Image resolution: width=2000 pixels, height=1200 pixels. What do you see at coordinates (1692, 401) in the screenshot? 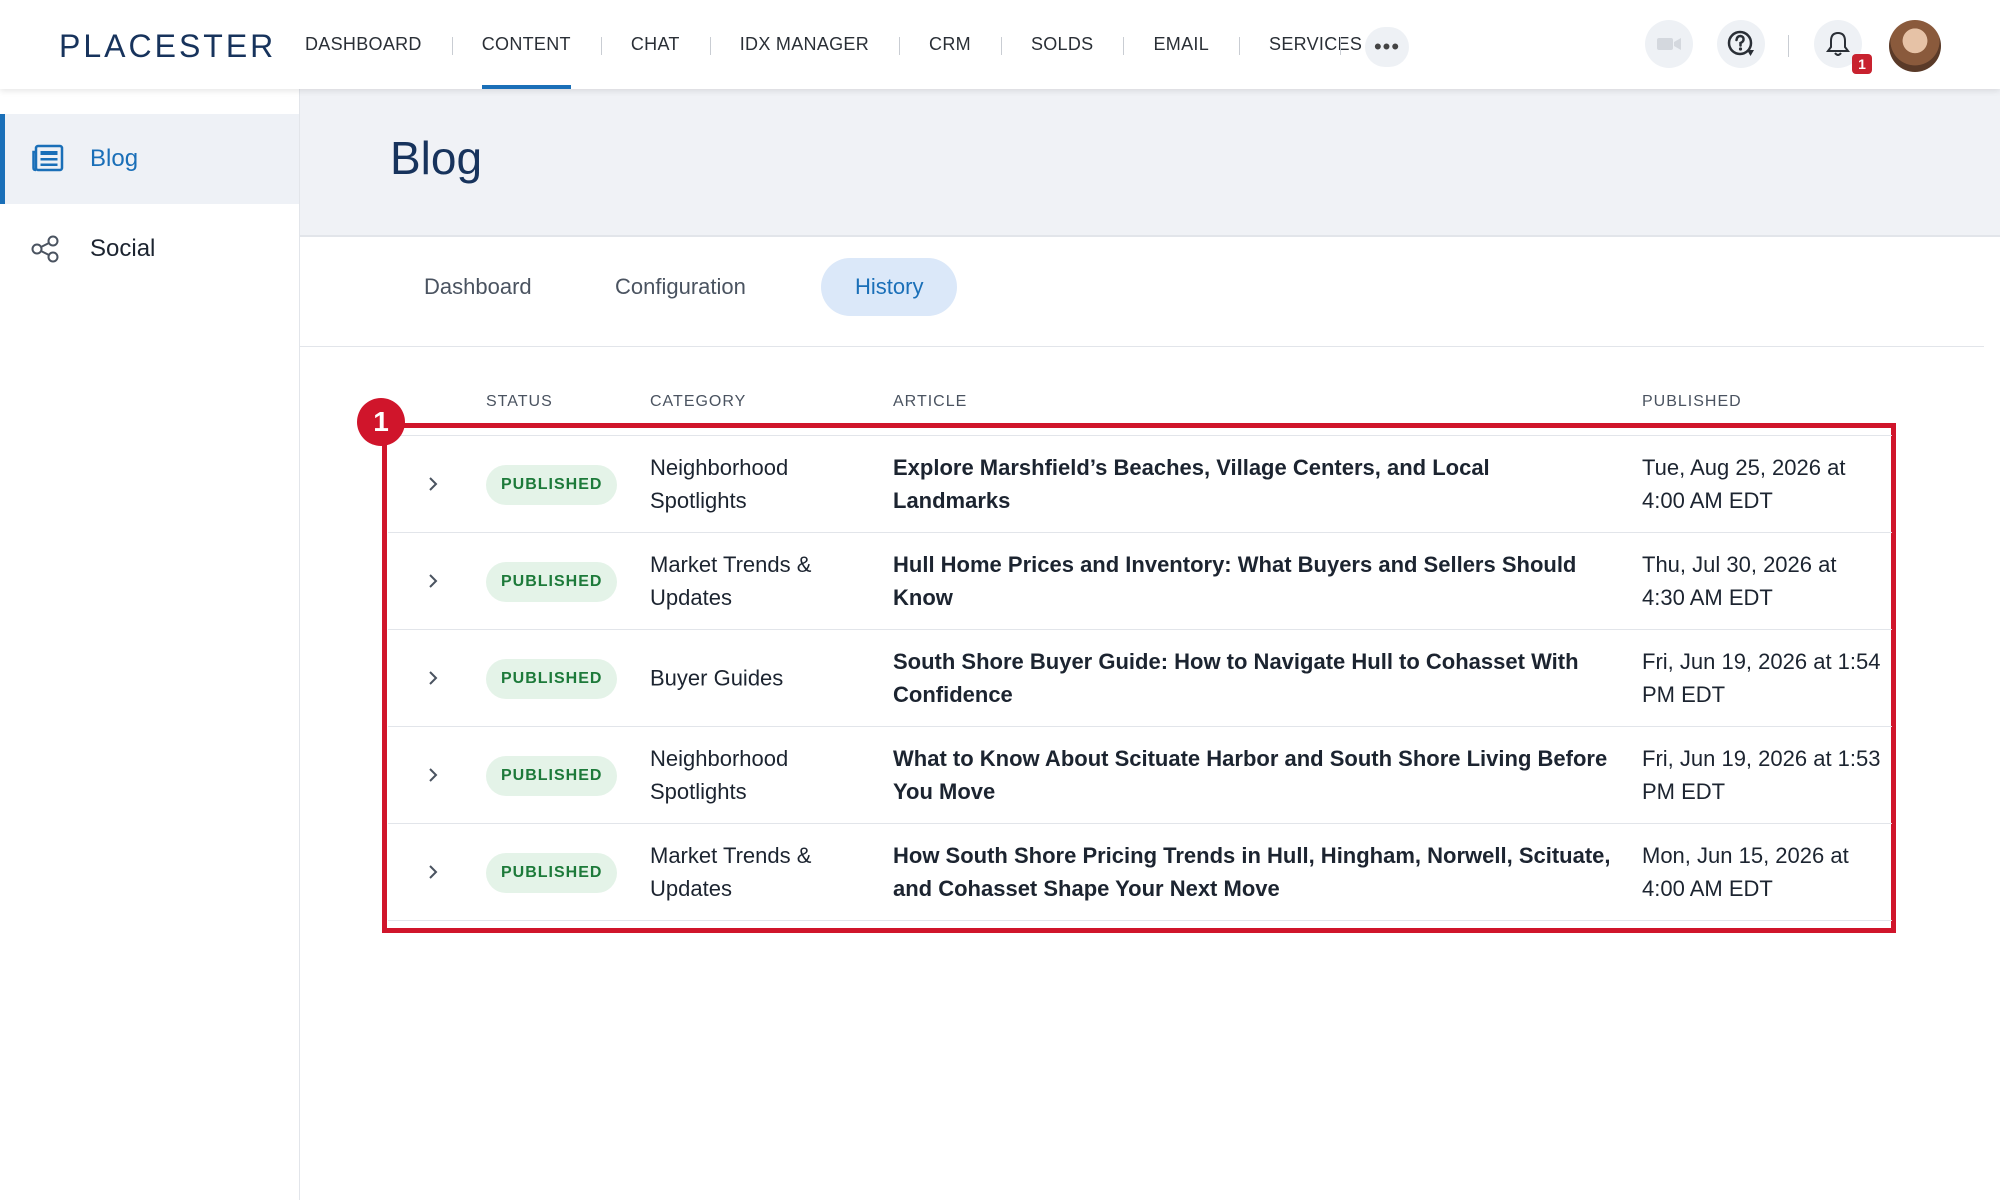
I see `column-header-published: PUBLISHED` at bounding box center [1692, 401].